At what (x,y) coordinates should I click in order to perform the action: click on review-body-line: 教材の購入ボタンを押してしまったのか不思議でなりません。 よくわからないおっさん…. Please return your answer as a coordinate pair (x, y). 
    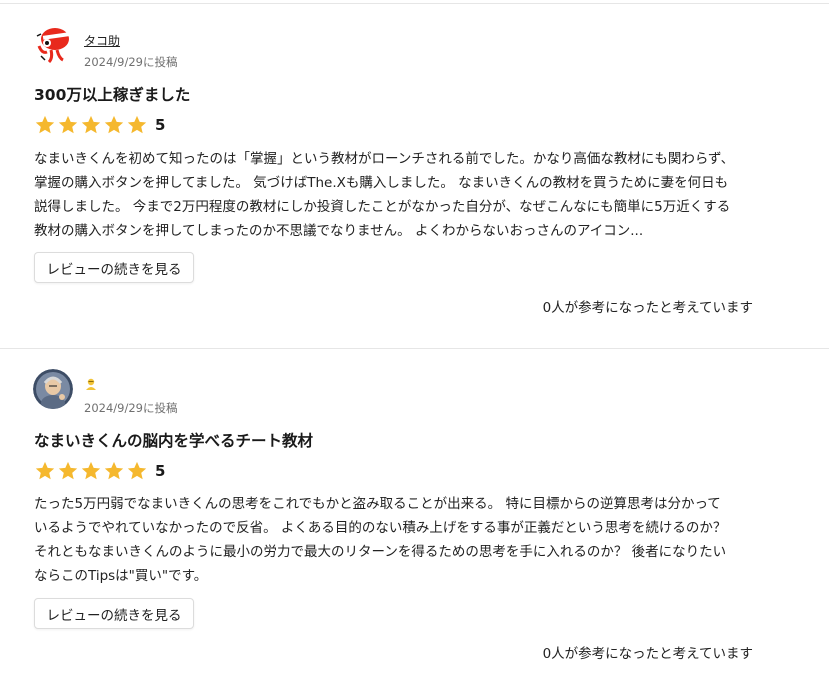
    Looking at the image, I should click on (339, 231).